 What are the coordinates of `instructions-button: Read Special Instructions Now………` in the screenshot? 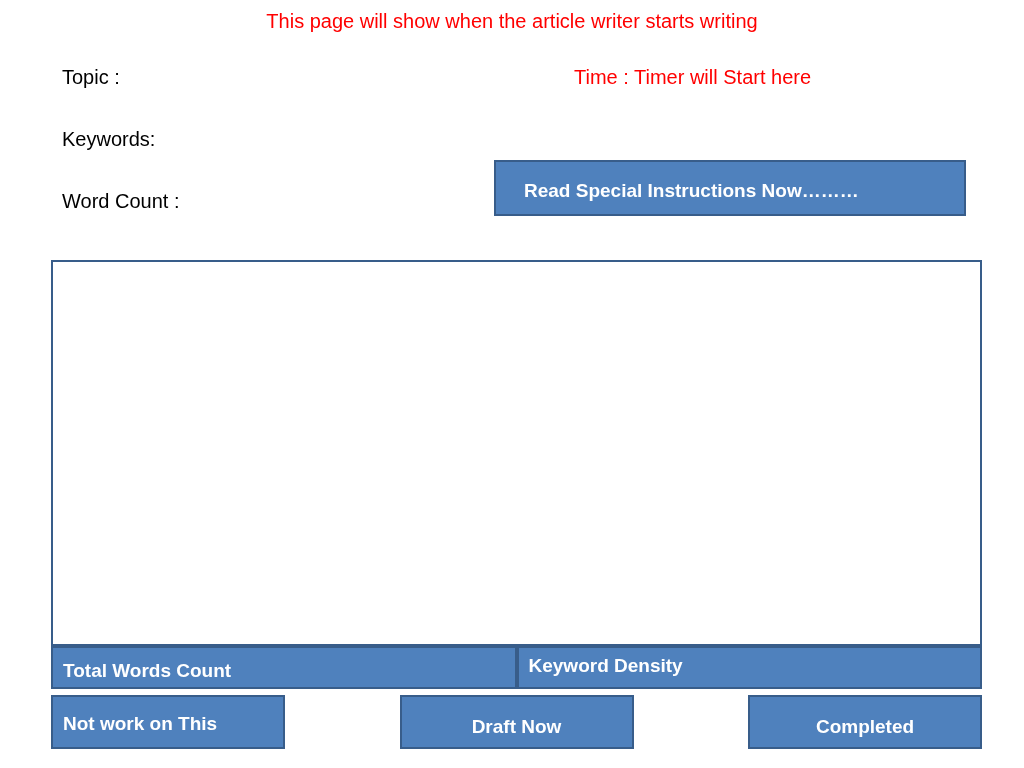 It's located at (730, 188).